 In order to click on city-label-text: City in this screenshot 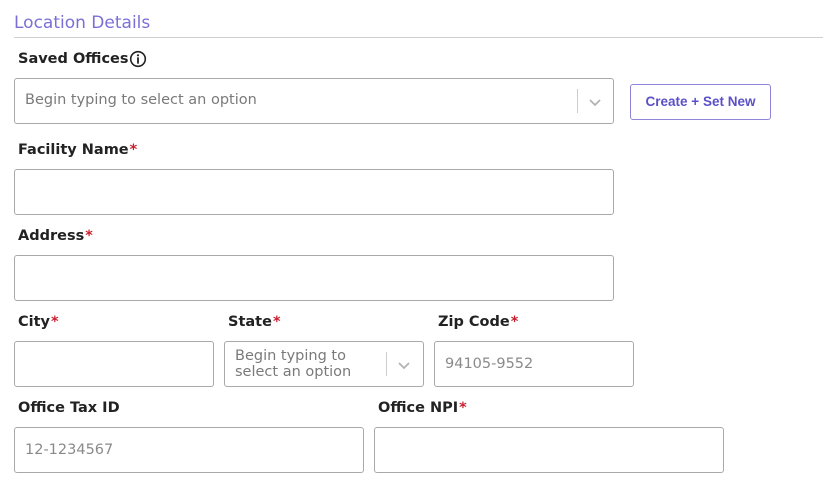, I will do `click(34, 322)`.